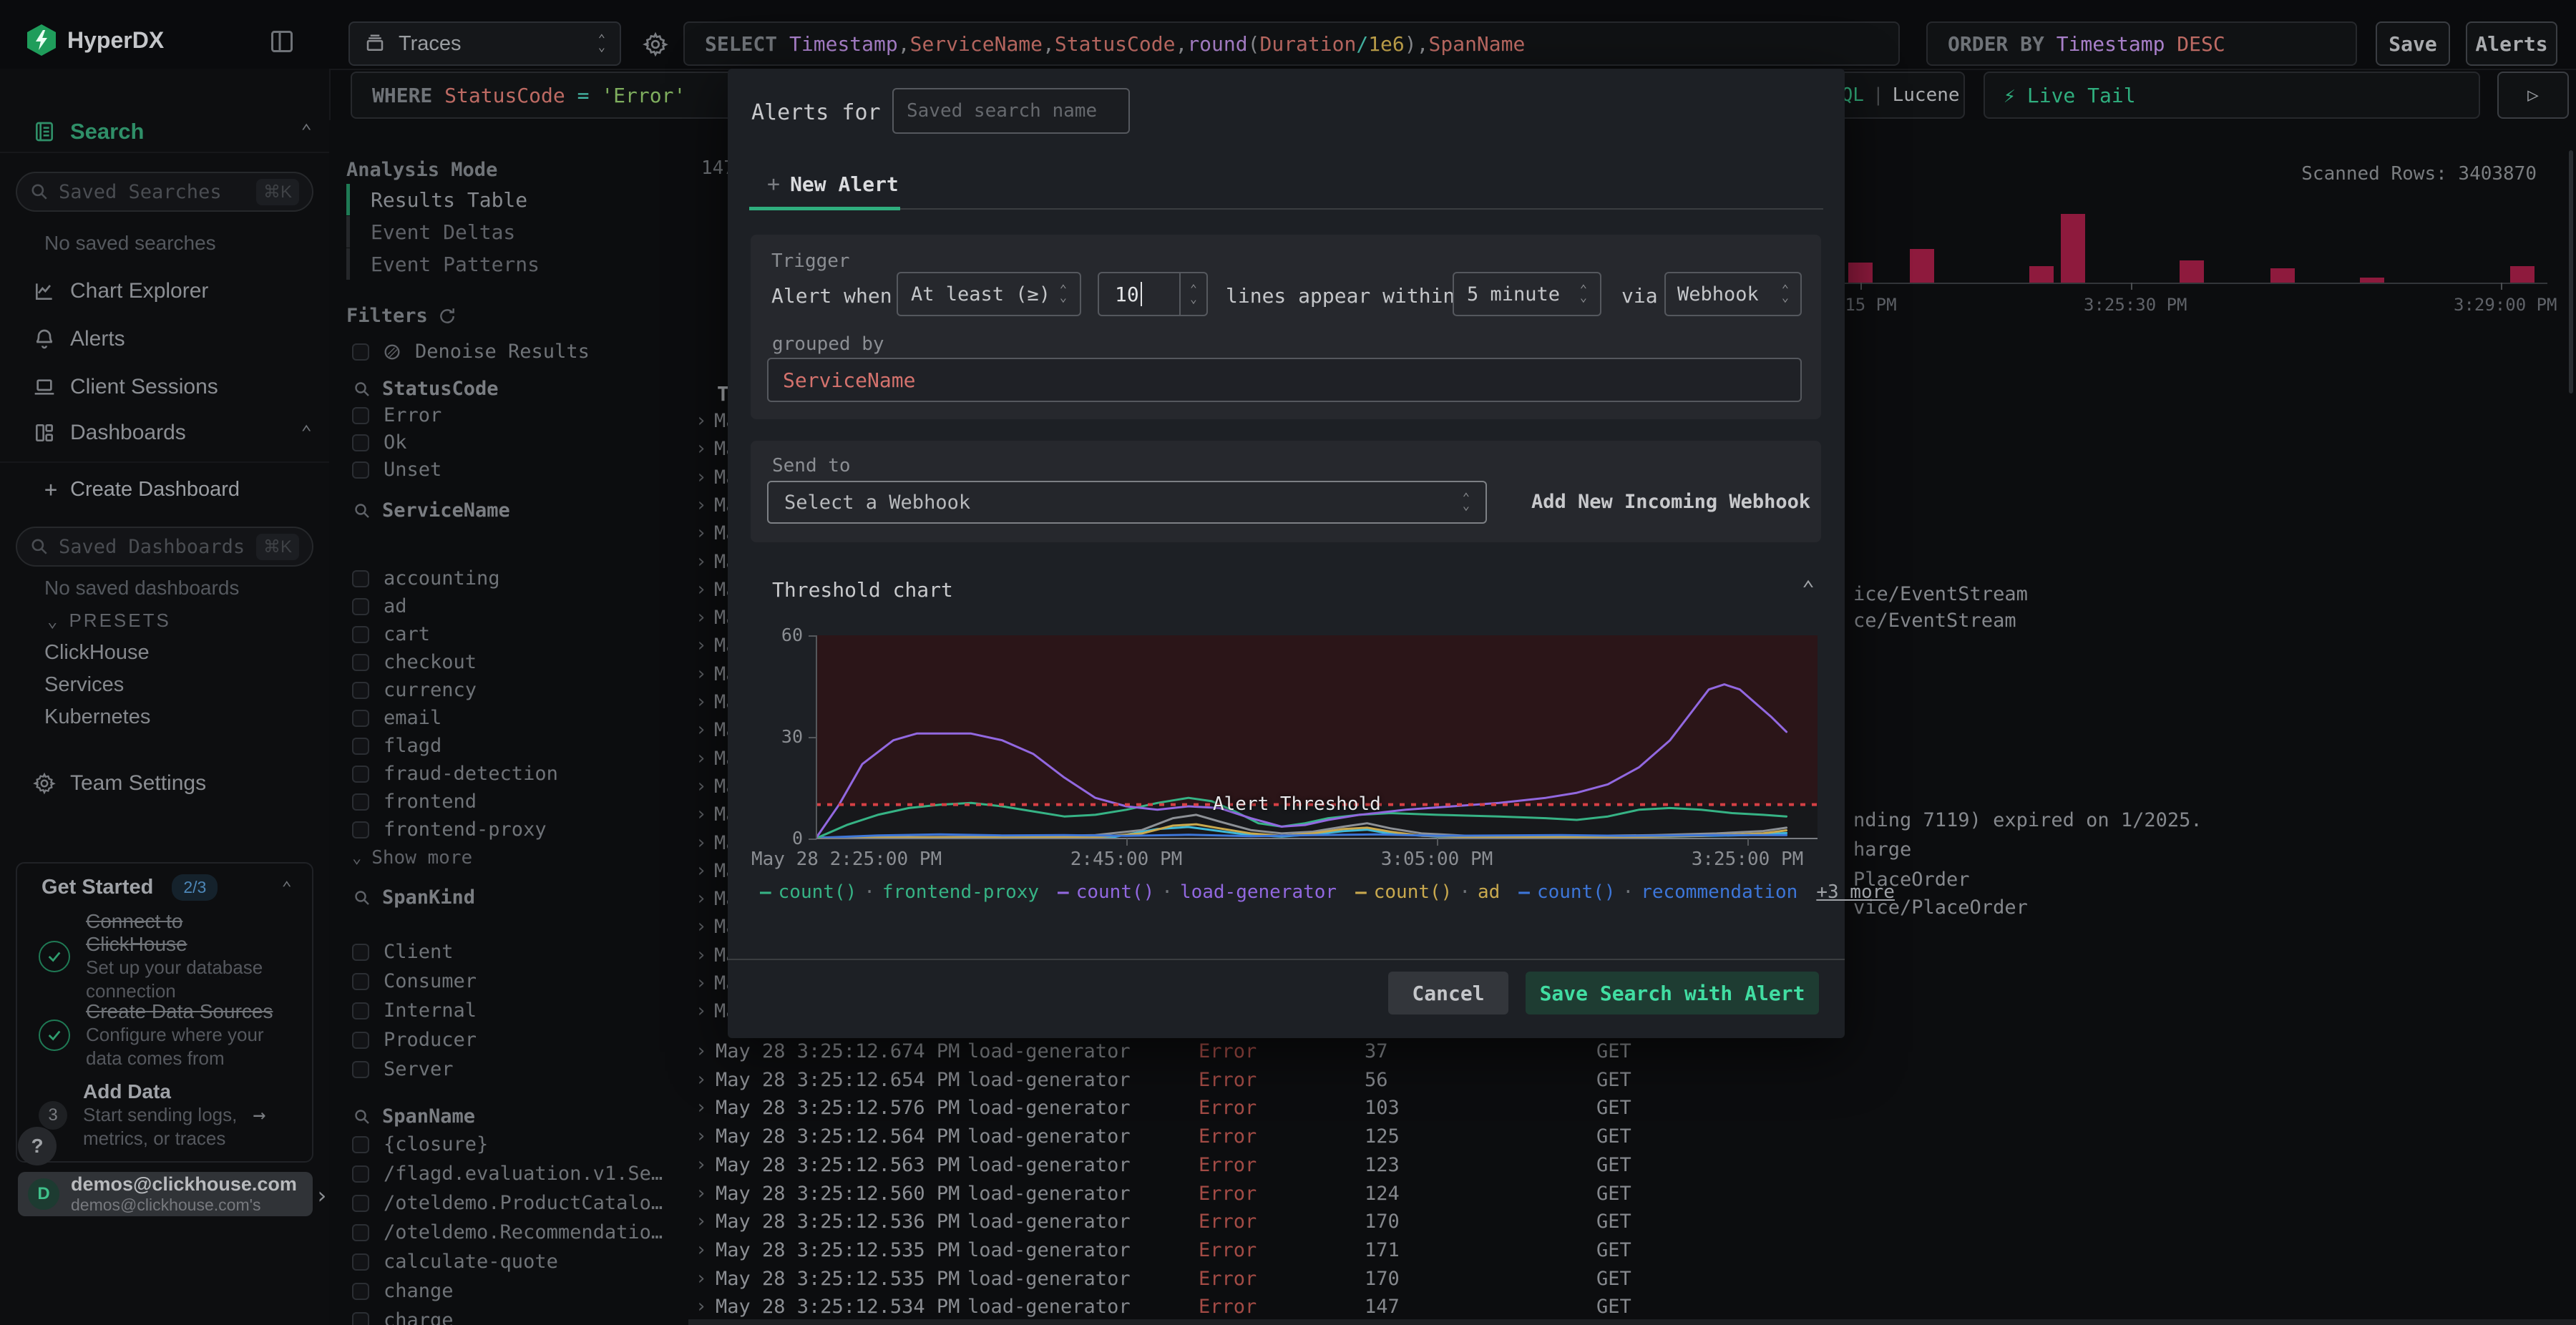 The width and height of the screenshot is (2576, 1325). What do you see at coordinates (164, 192) in the screenshot?
I see `saved-searches-input: Saved Searches ⌘K` at bounding box center [164, 192].